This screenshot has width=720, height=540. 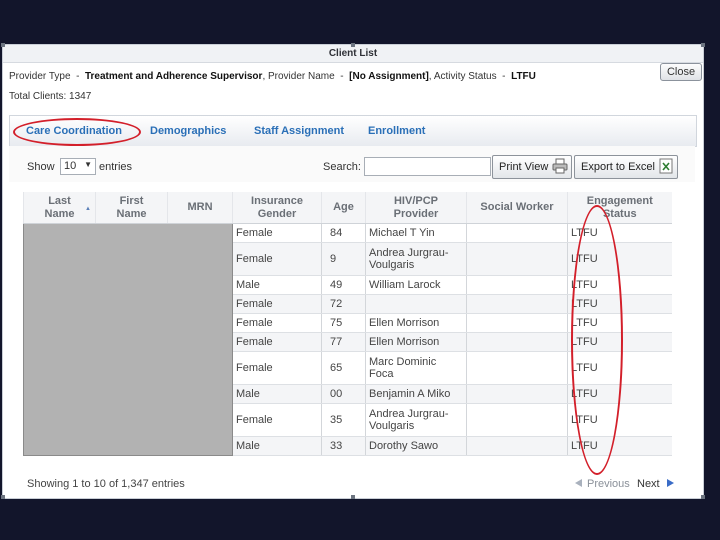 What do you see at coordinates (416, 394) in the screenshot?
I see `provider-cell: Benjamin A Miko` at bounding box center [416, 394].